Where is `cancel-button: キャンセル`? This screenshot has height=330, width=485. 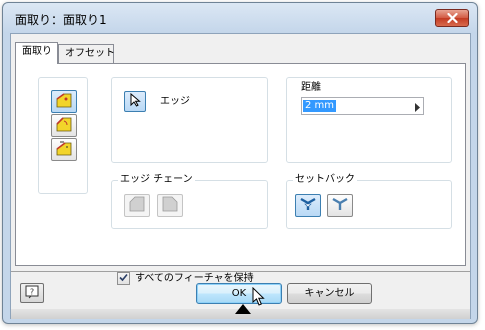
cancel-button: キャンセル is located at coordinates (329, 293).